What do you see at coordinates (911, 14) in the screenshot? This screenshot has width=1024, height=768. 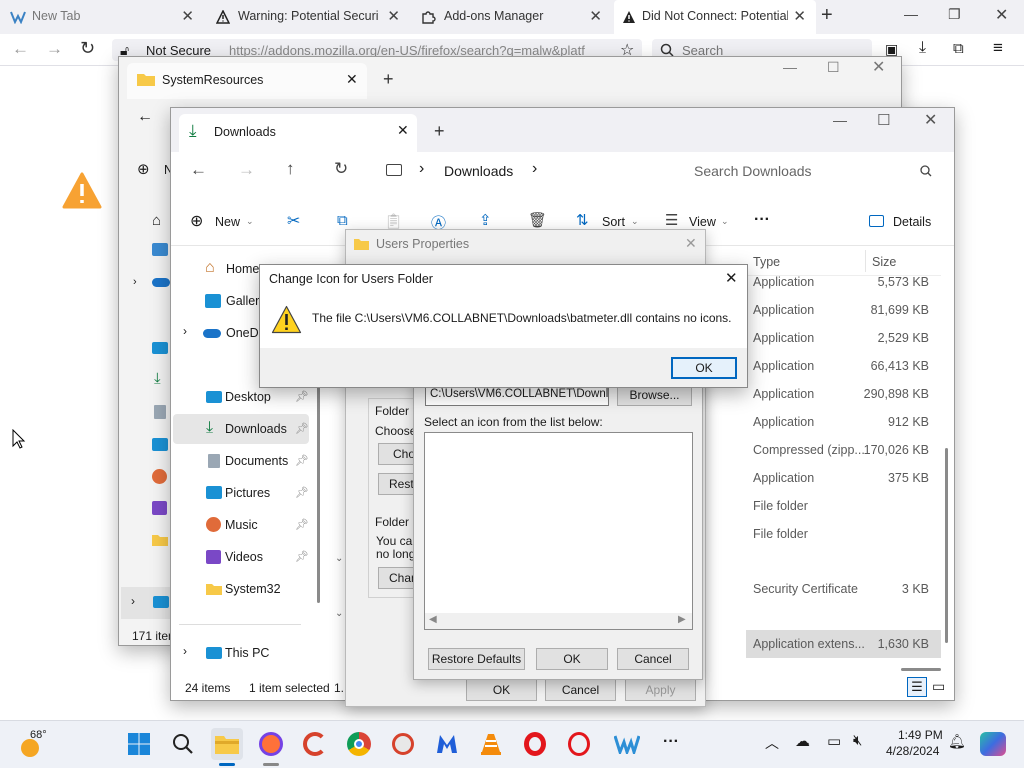 I see `minimize-icon: —` at bounding box center [911, 14].